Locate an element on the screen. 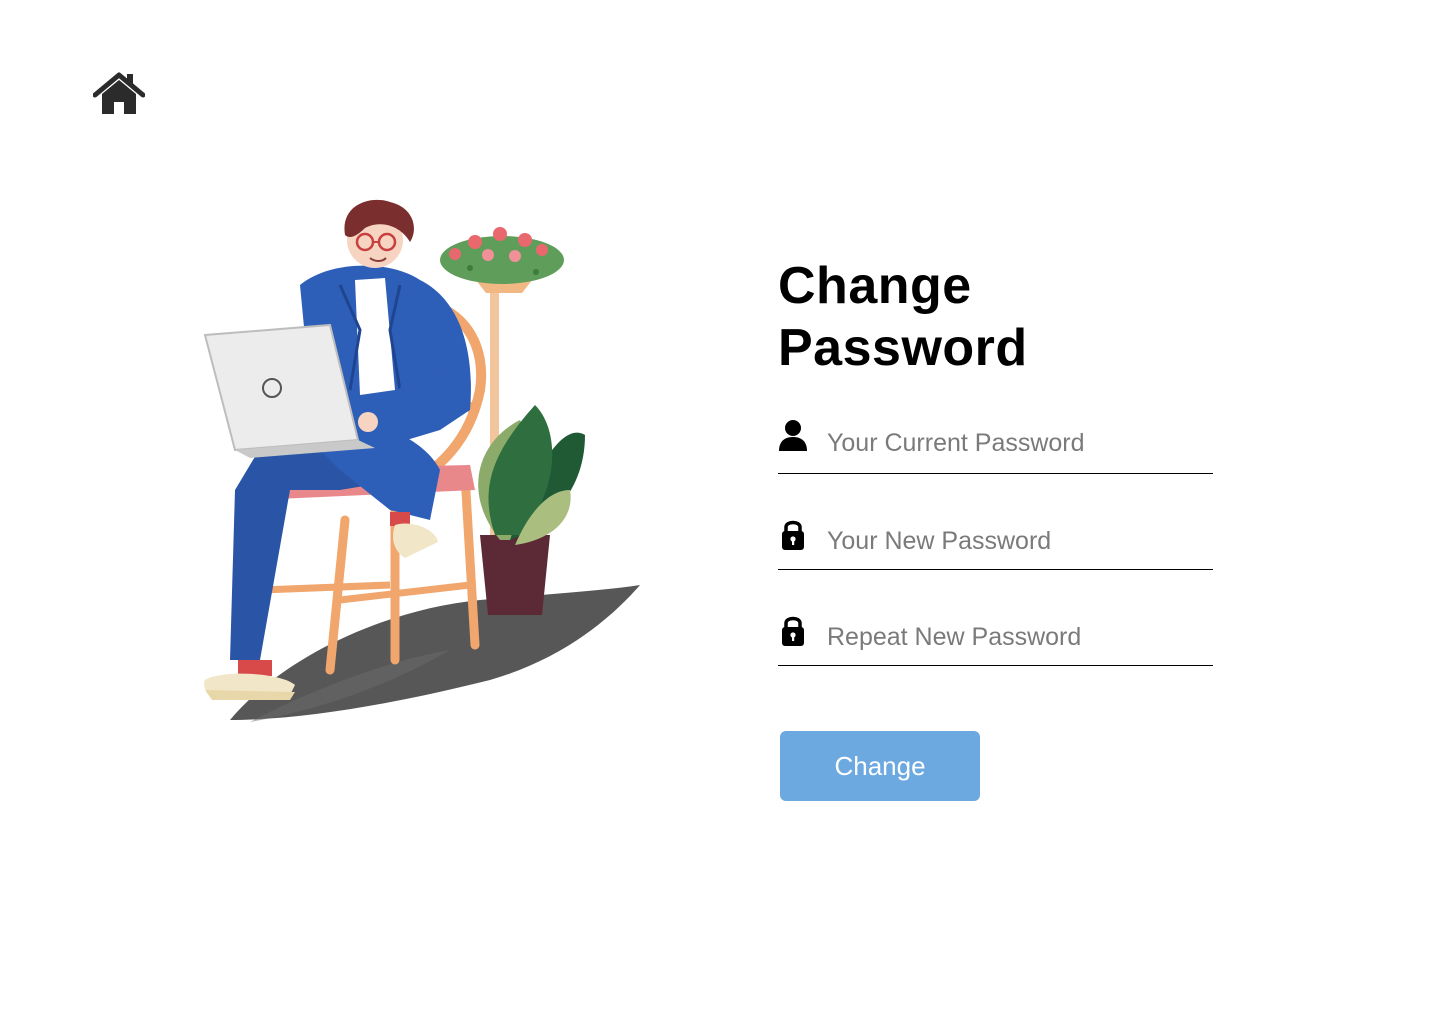 The width and height of the screenshot is (1440, 1024). repeat-password-field is located at coordinates (995, 635).